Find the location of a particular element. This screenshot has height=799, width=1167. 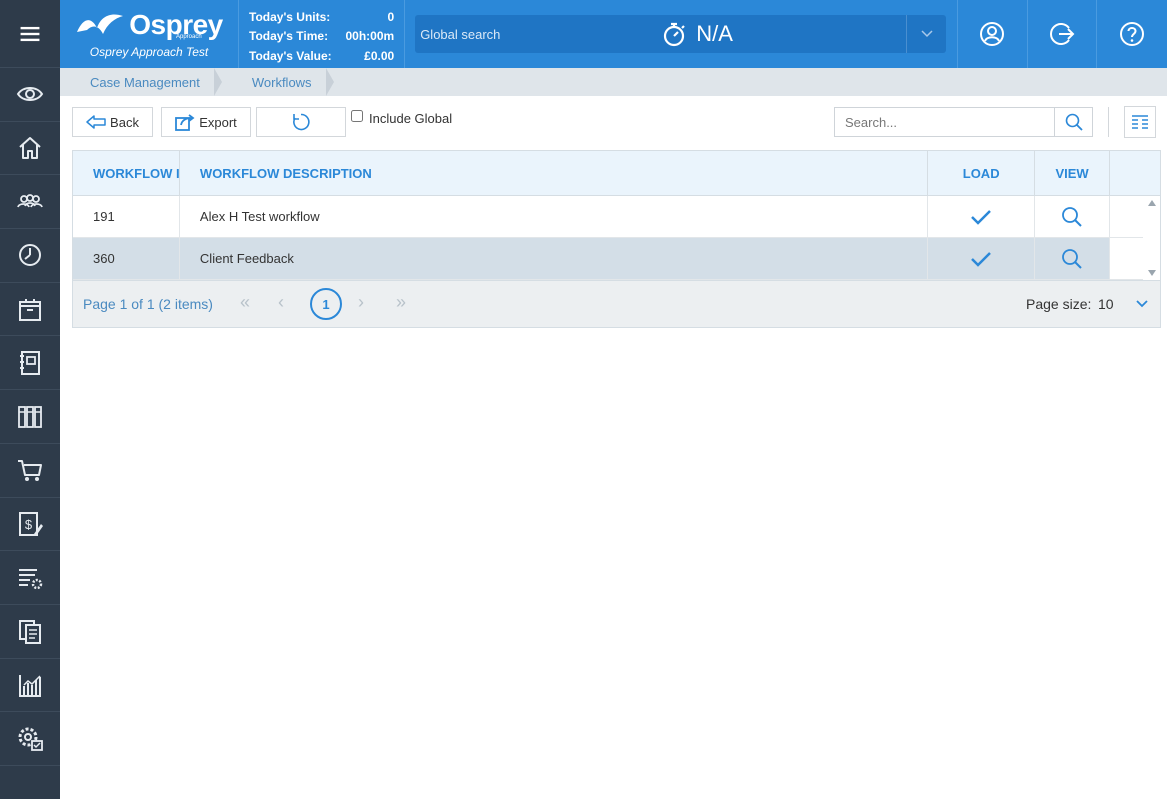

sidebar: $ is located at coordinates (30, 399).